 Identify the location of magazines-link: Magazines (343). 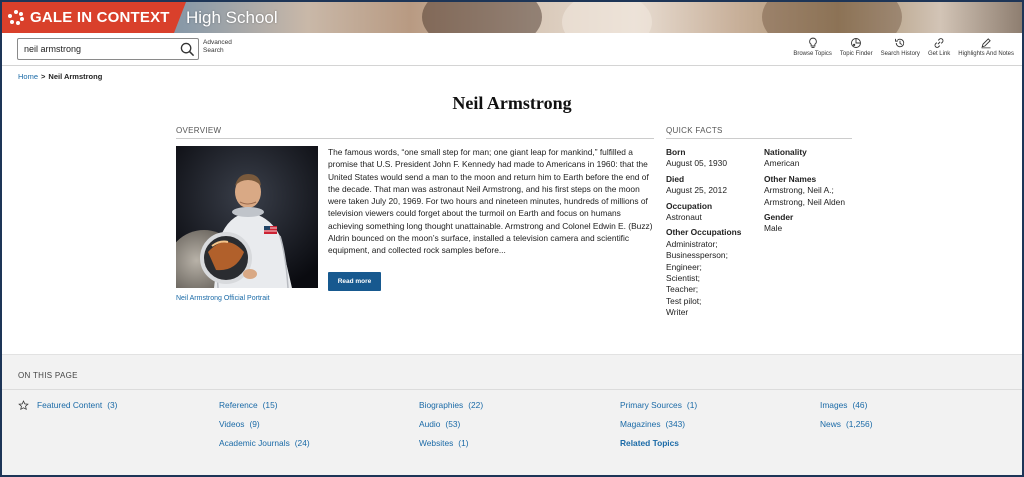
(652, 424).